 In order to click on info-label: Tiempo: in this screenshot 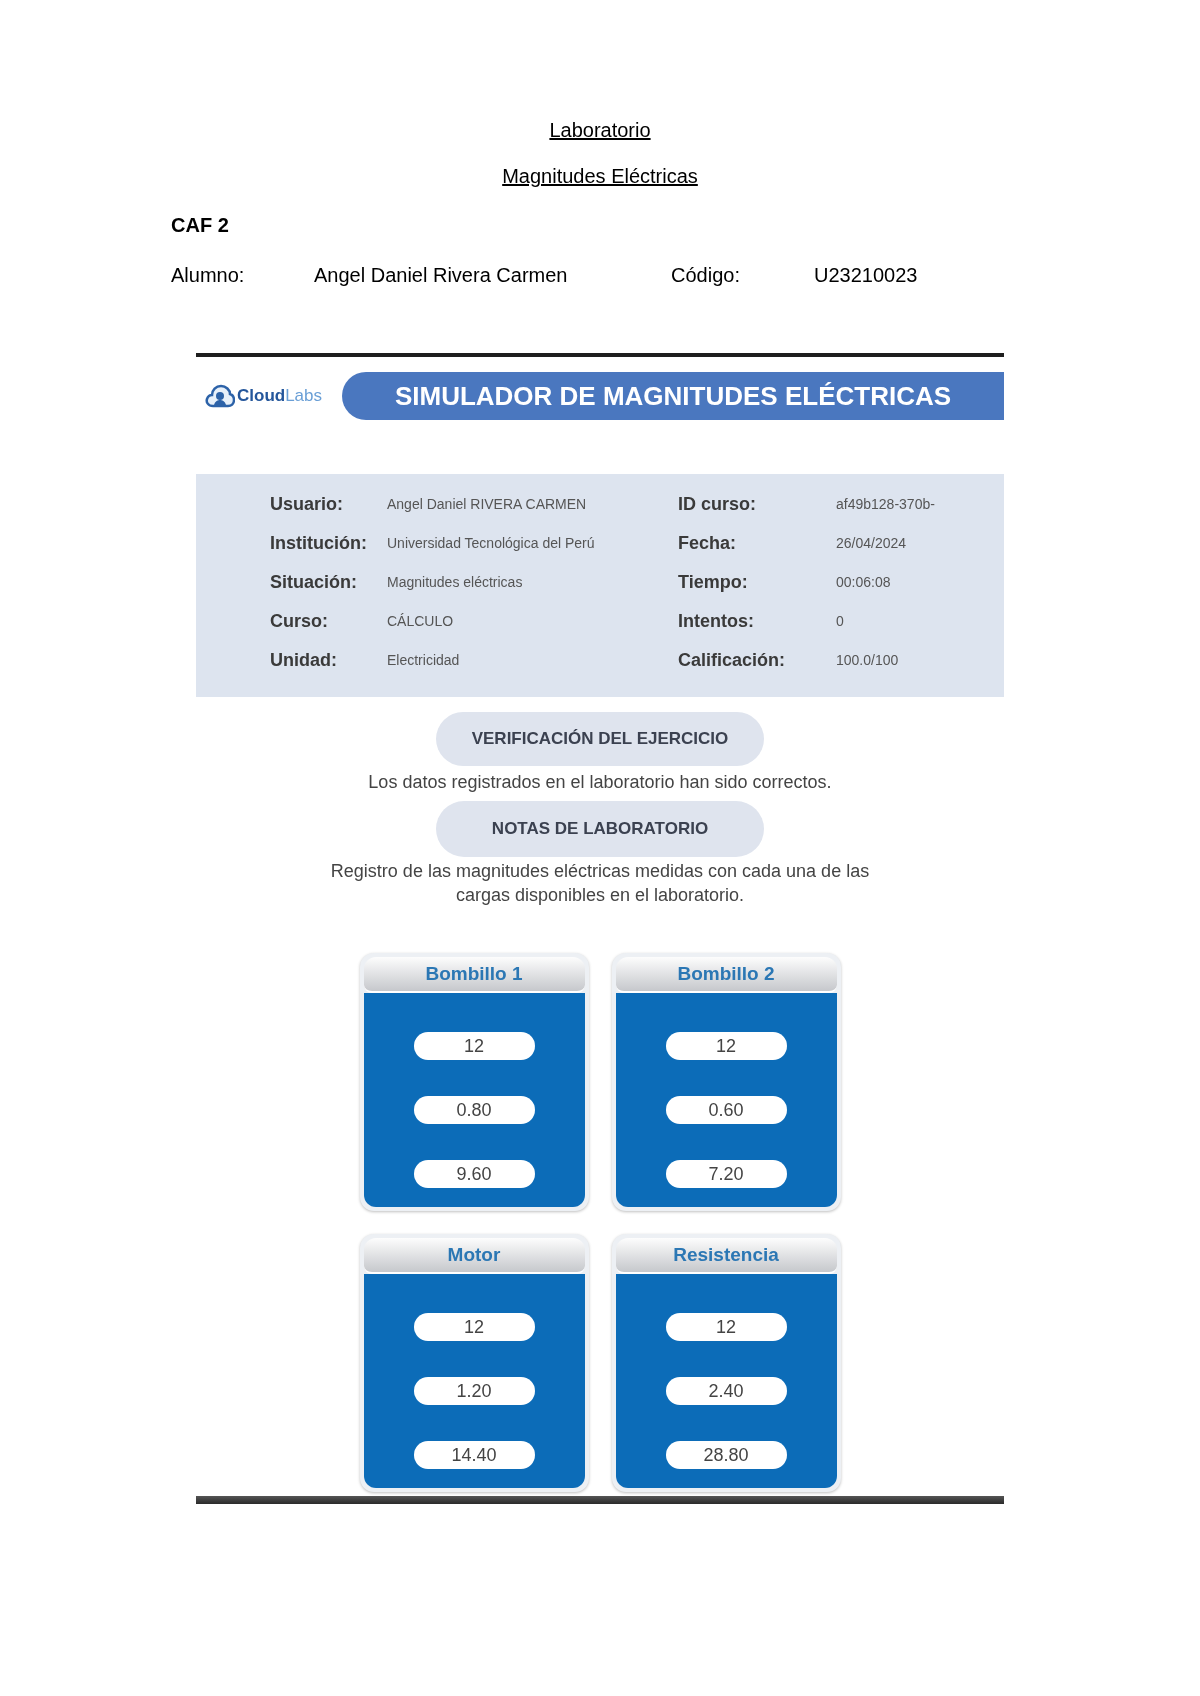, I will do `click(713, 582)`.